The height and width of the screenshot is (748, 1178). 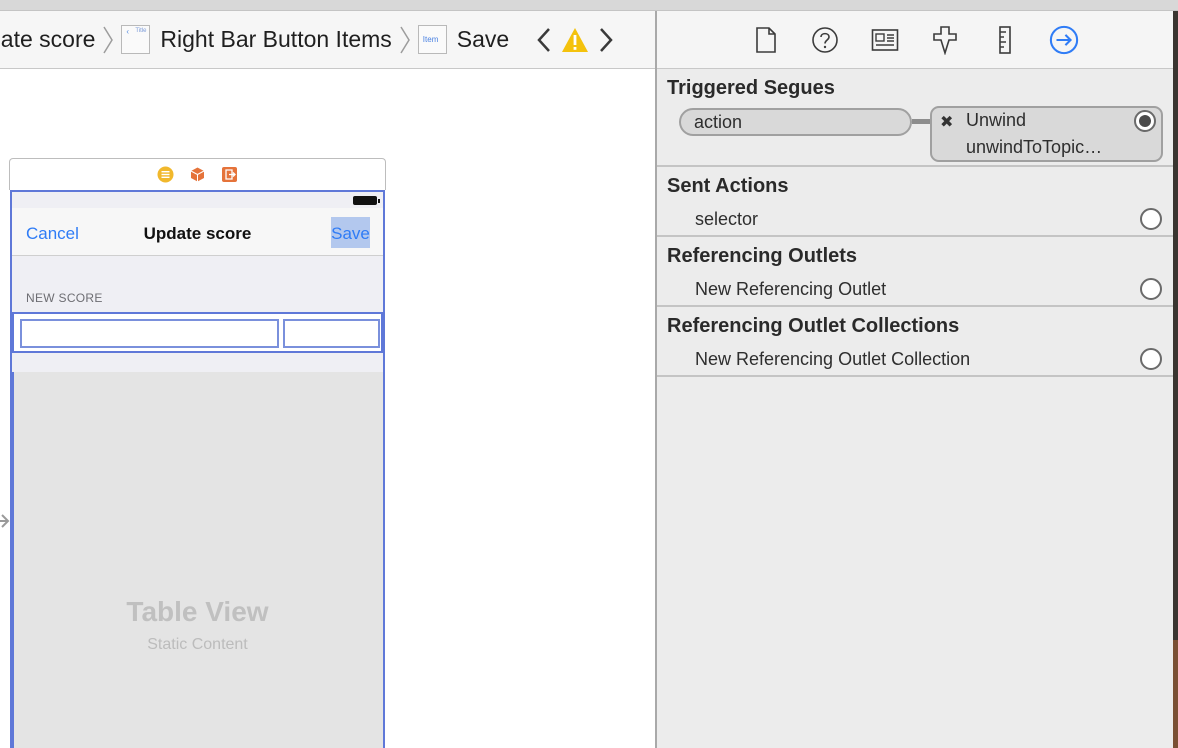 I want to click on tab-attributes-inspector, so click(x=945, y=40).